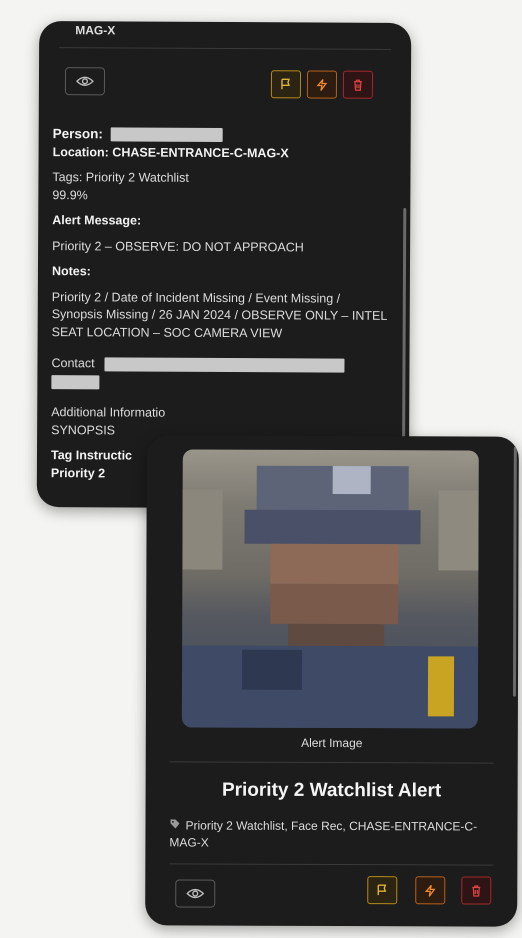 This screenshot has height=938, width=522. I want to click on tag-icon, so click(174, 826).